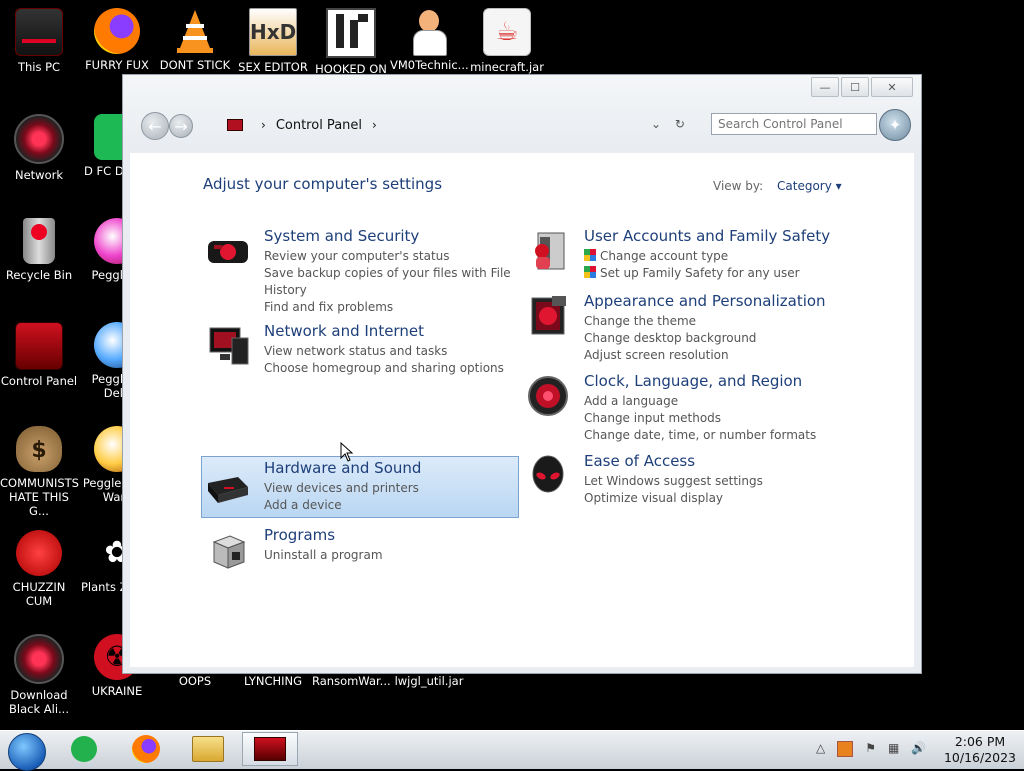 The height and width of the screenshot is (771, 1024). Describe the element at coordinates (270, 749) in the screenshot. I see `taskbar-control-panel` at that location.